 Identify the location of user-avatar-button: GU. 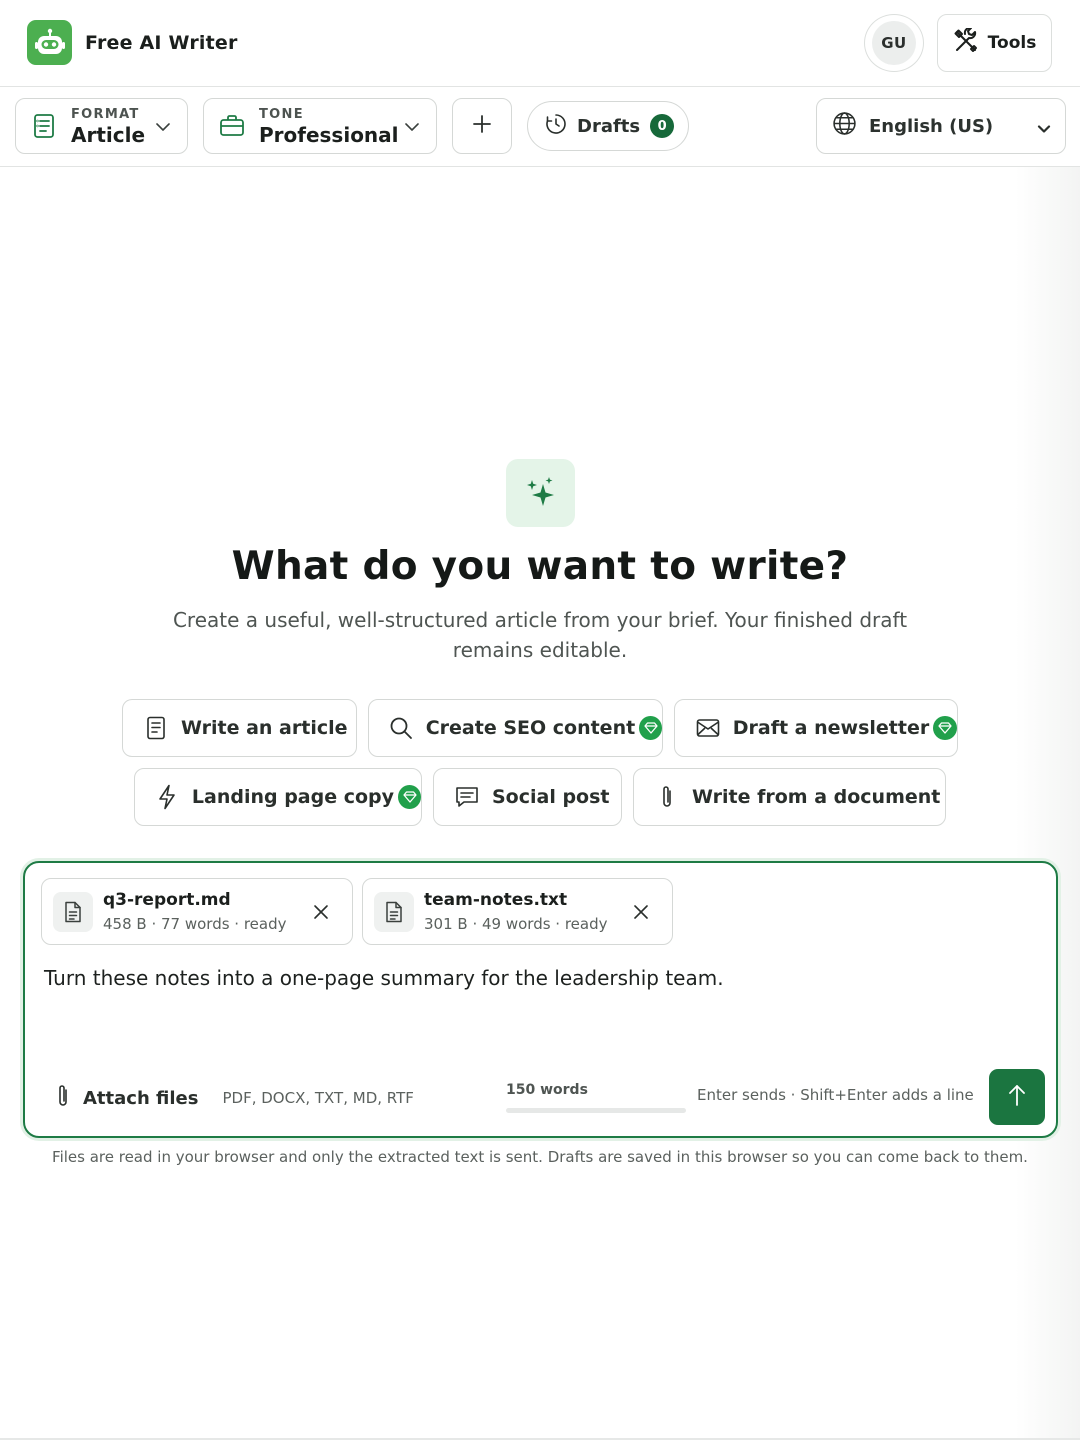
(894, 43).